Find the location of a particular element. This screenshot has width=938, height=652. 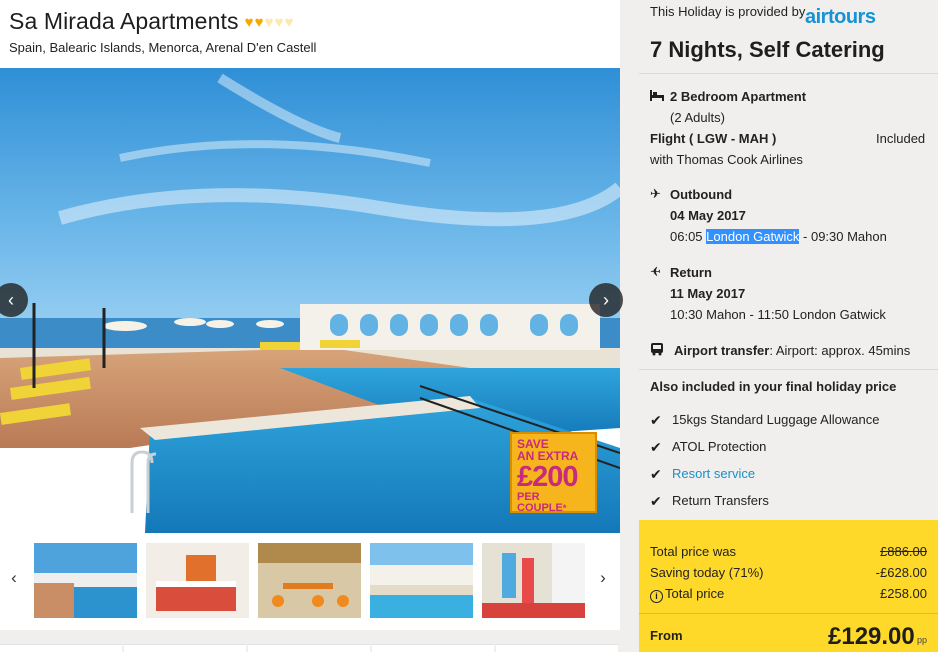

thumbs-prev-button: ‹ is located at coordinates (14, 578).